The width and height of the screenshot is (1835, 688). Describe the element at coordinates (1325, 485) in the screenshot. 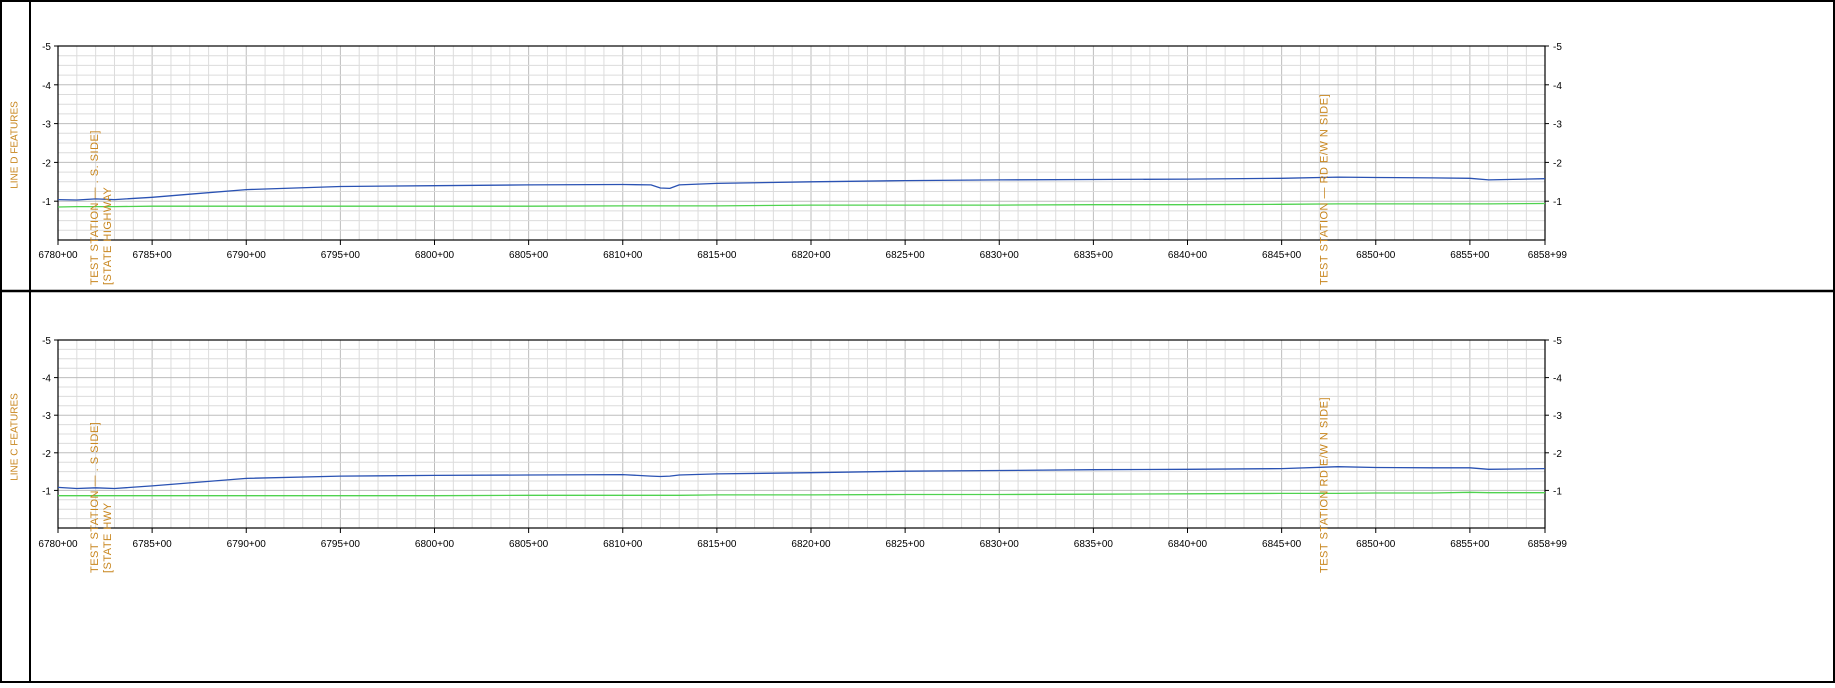

I see `station-annotation: TEST STATION RD E/W N SIDE]` at that location.